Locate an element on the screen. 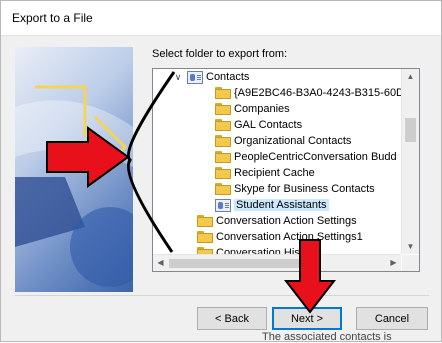  horizontal-scrollbar: ◀ ▶ is located at coordinates (277, 262).